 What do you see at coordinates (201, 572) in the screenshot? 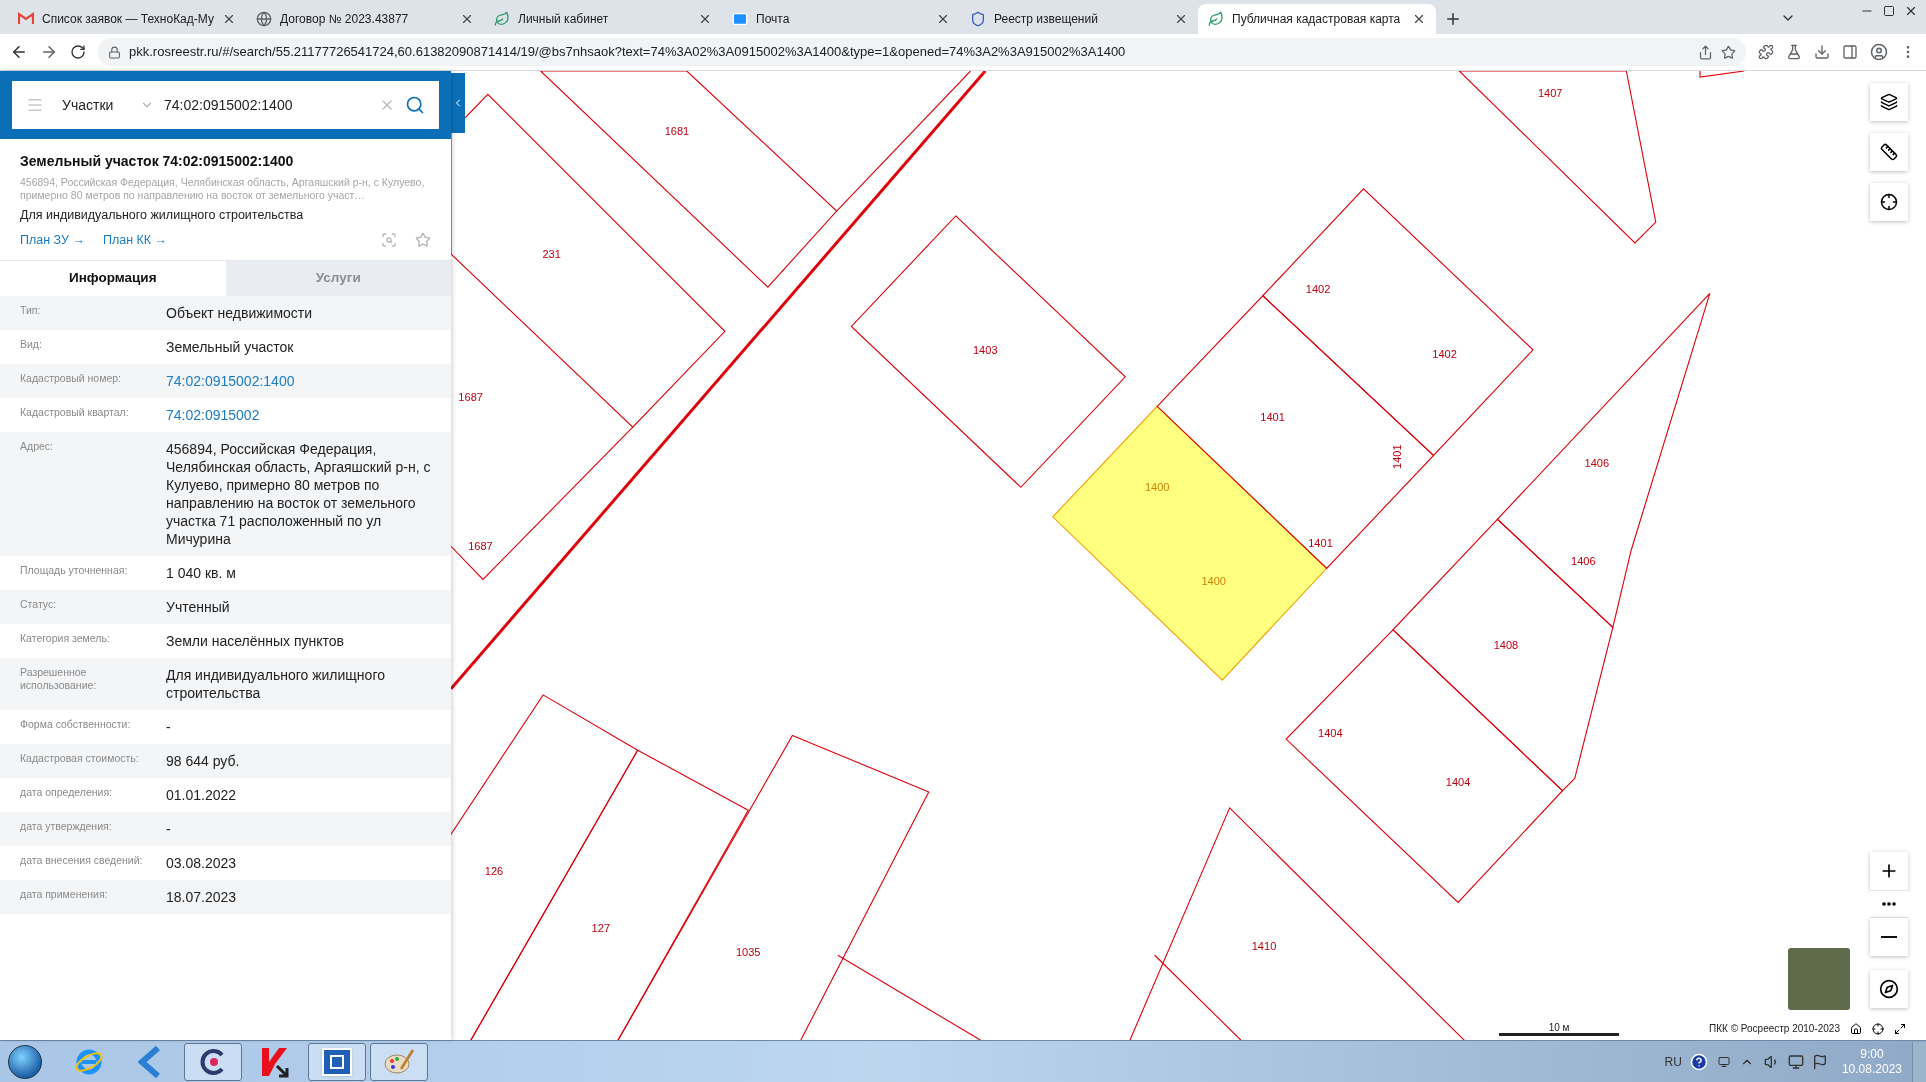
I see `field-value: 1 040 кв. м` at bounding box center [201, 572].